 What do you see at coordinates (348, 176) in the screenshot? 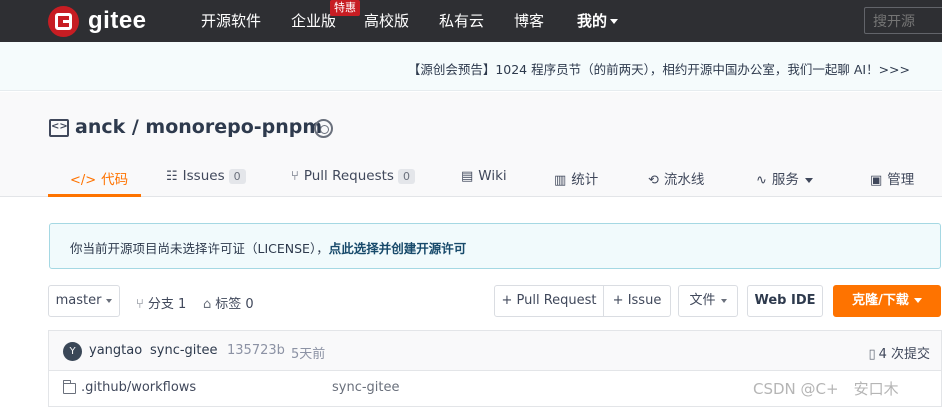
I see `tab-pull-requests-label: Pull Requests` at bounding box center [348, 176].